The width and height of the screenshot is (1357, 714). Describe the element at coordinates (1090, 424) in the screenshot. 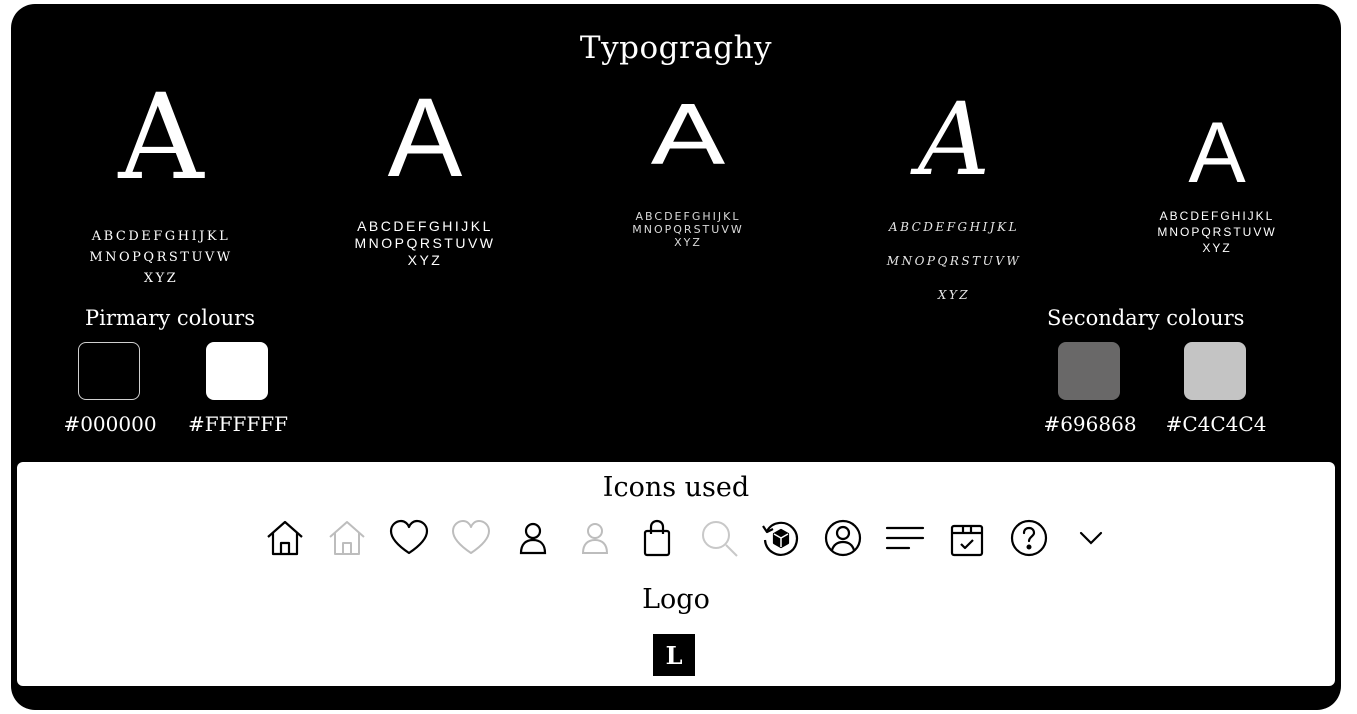

I see `hex-code: #696868` at that location.